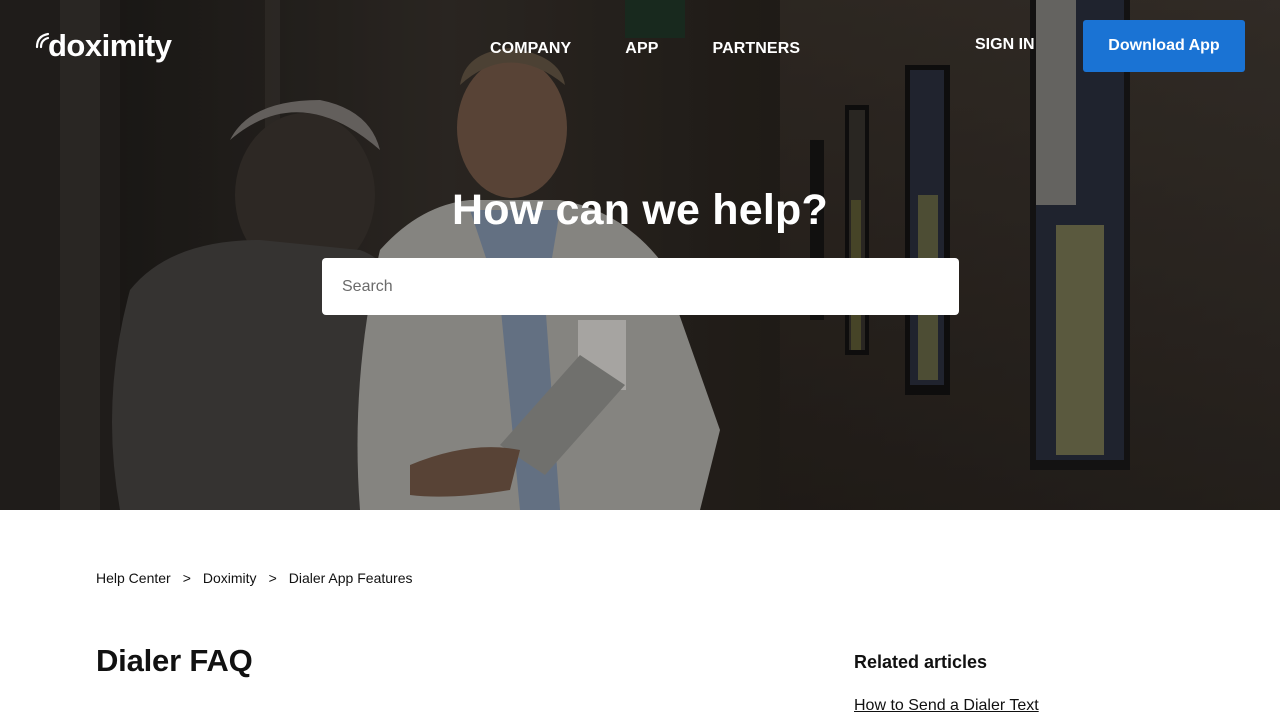 Image resolution: width=1280 pixels, height=720 pixels. Describe the element at coordinates (110, 45) in the screenshot. I see `logo-wordmark: doximity` at that location.